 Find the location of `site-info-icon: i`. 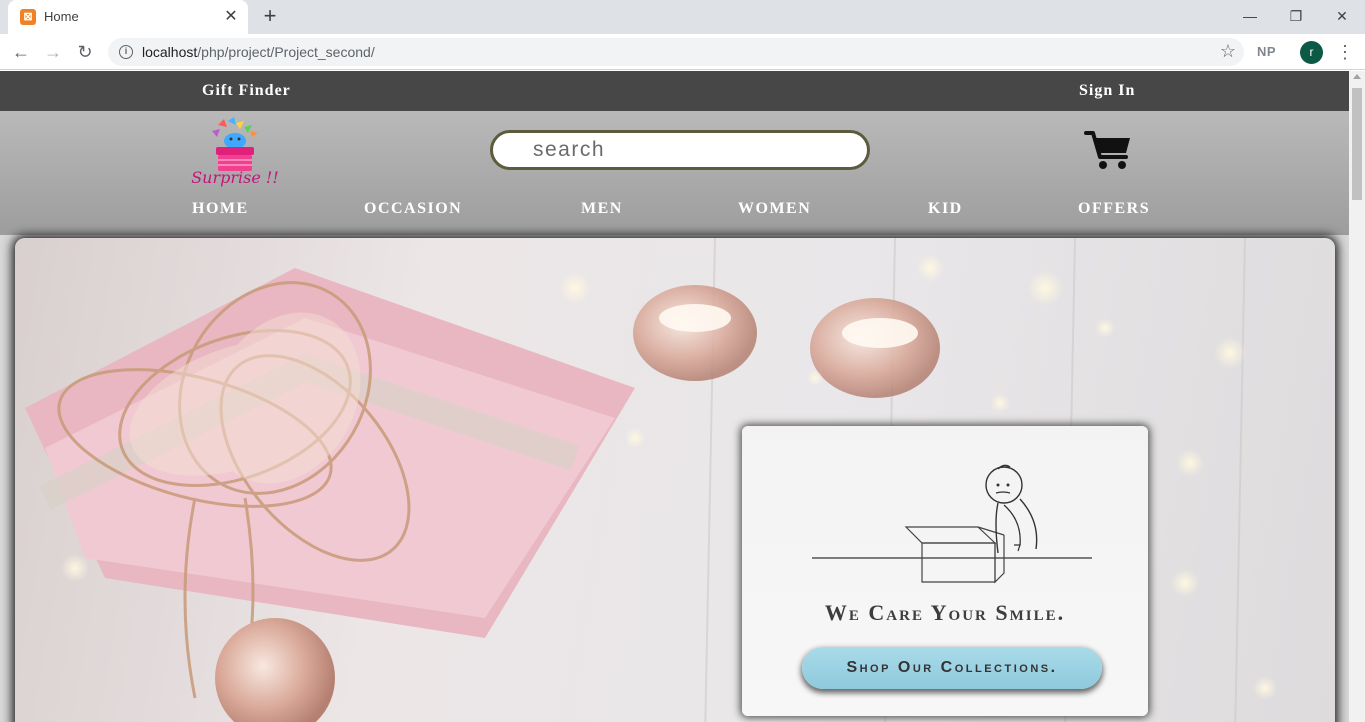

site-info-icon: i is located at coordinates (126, 52).